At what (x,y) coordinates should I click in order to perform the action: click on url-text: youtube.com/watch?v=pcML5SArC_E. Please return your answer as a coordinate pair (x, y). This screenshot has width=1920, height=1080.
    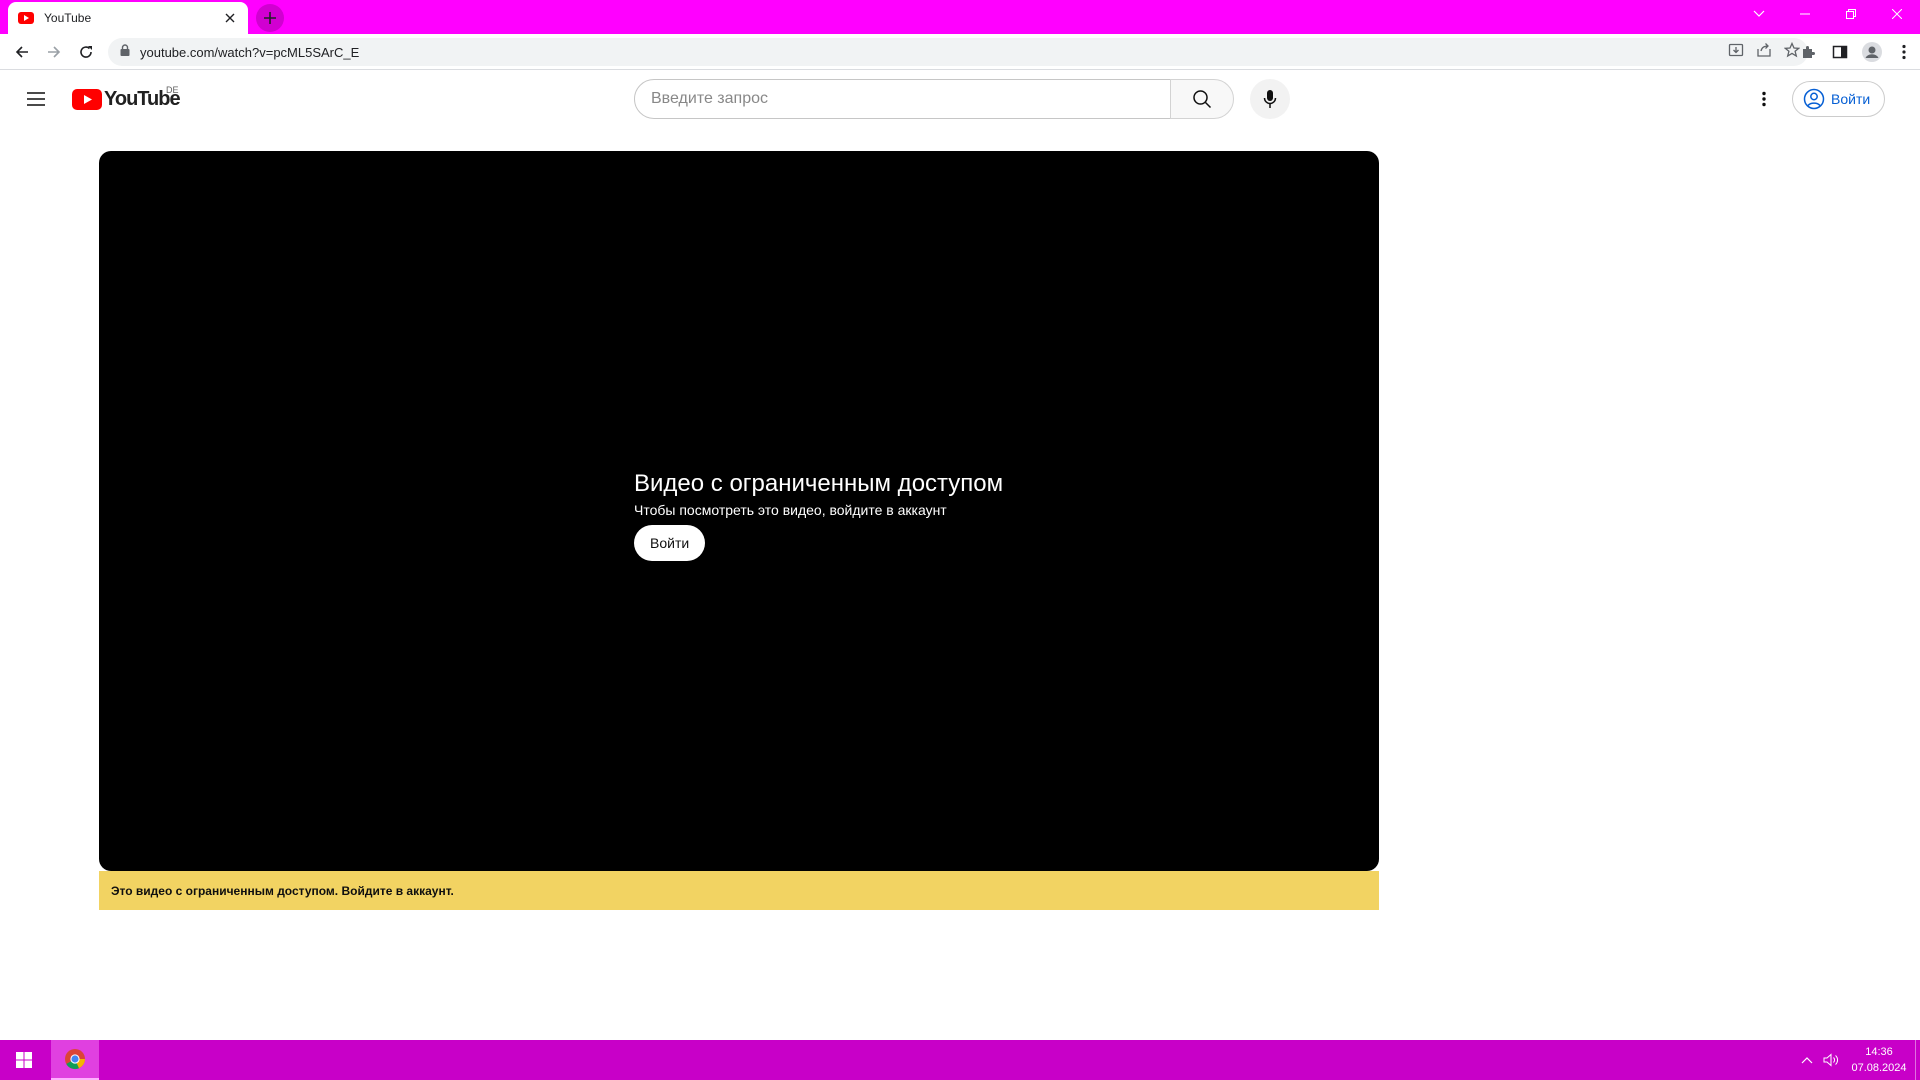
    Looking at the image, I should click on (249, 52).